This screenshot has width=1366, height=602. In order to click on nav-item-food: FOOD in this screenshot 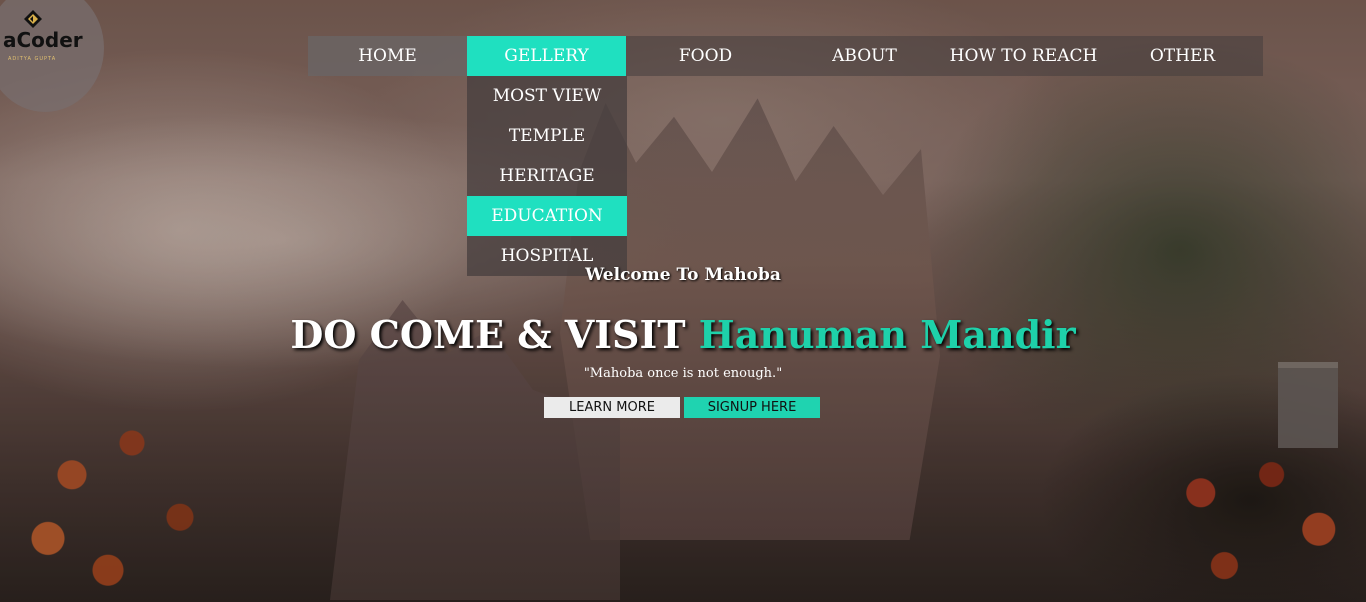, I will do `click(705, 56)`.